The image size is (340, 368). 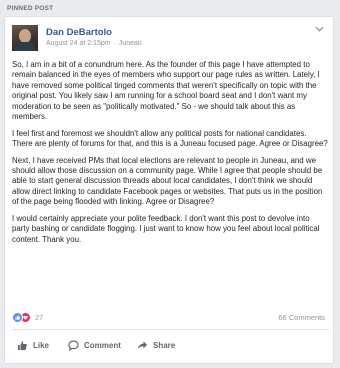 I want to click on author-name: Dan DeBartolo, so click(x=79, y=32).